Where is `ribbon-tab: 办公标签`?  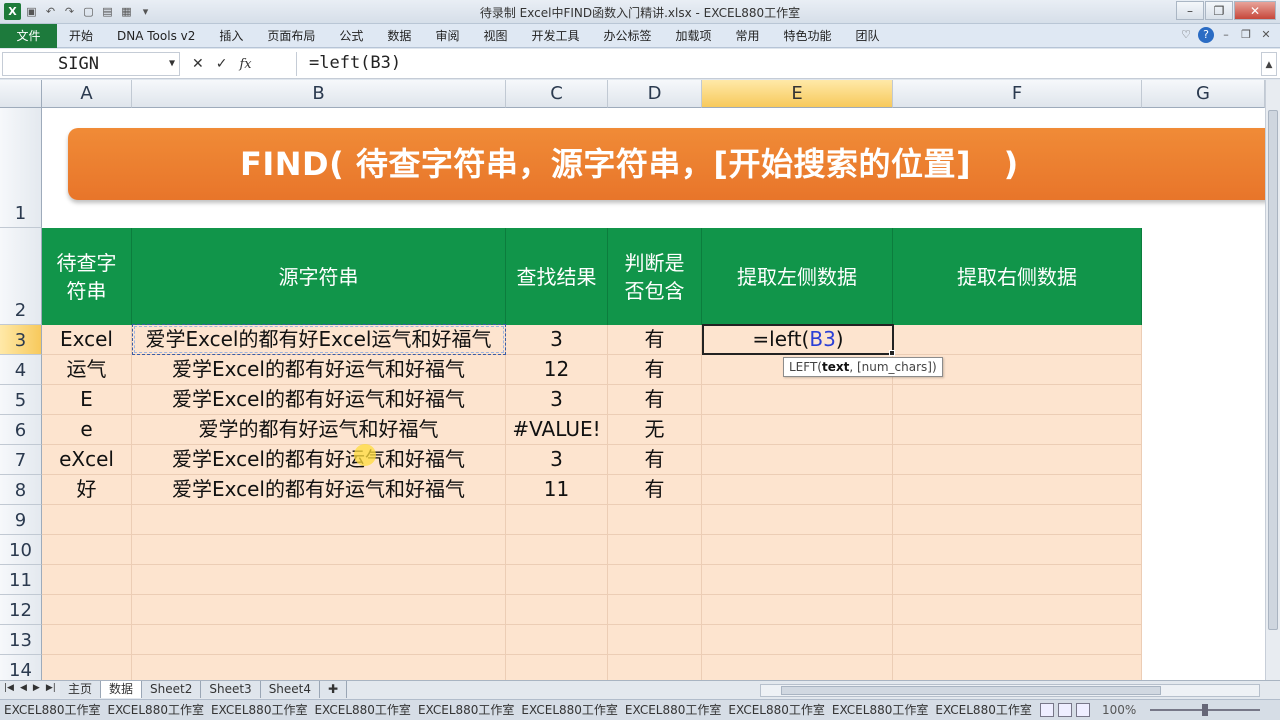 ribbon-tab: 办公标签 is located at coordinates (627, 36).